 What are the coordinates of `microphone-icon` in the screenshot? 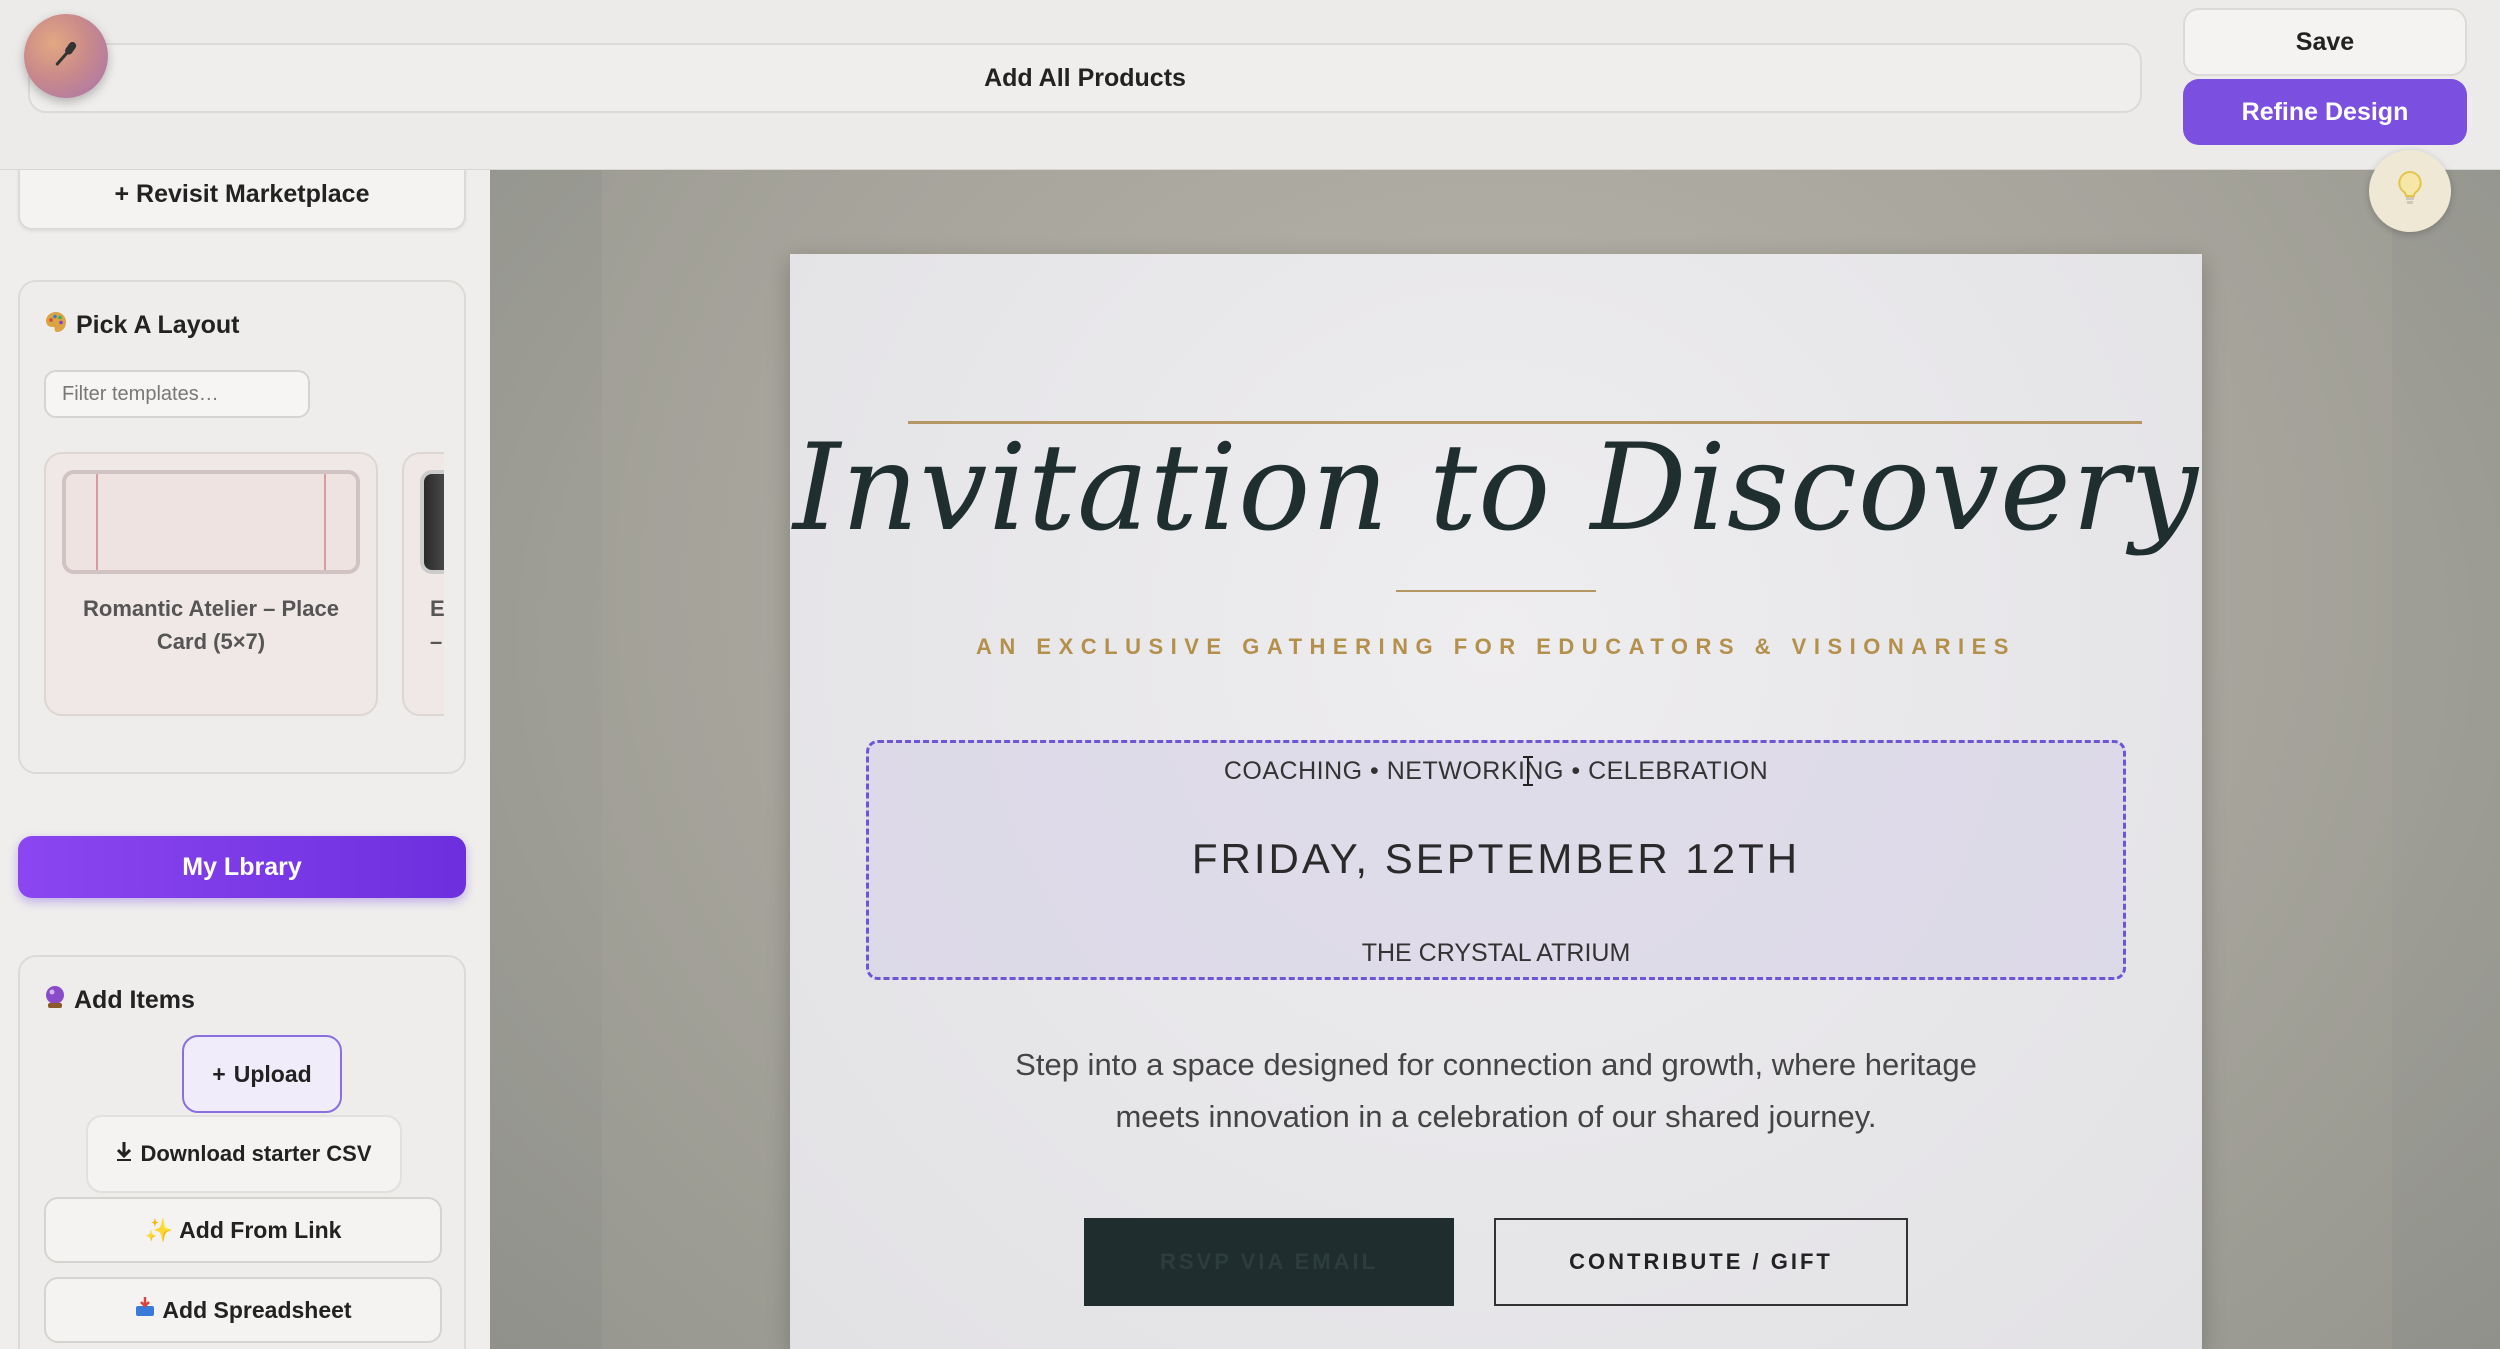 It's located at (66, 56).